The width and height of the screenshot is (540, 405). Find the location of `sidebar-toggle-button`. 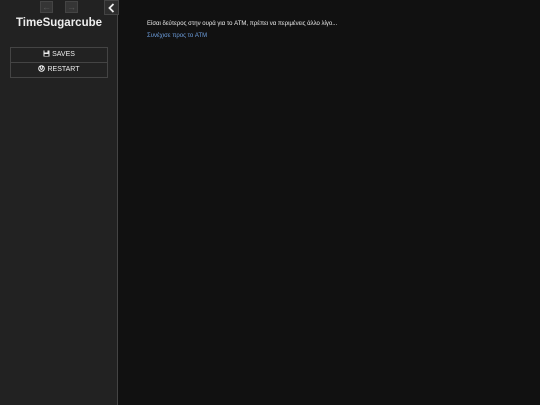

sidebar-toggle-button is located at coordinates (111, 7).